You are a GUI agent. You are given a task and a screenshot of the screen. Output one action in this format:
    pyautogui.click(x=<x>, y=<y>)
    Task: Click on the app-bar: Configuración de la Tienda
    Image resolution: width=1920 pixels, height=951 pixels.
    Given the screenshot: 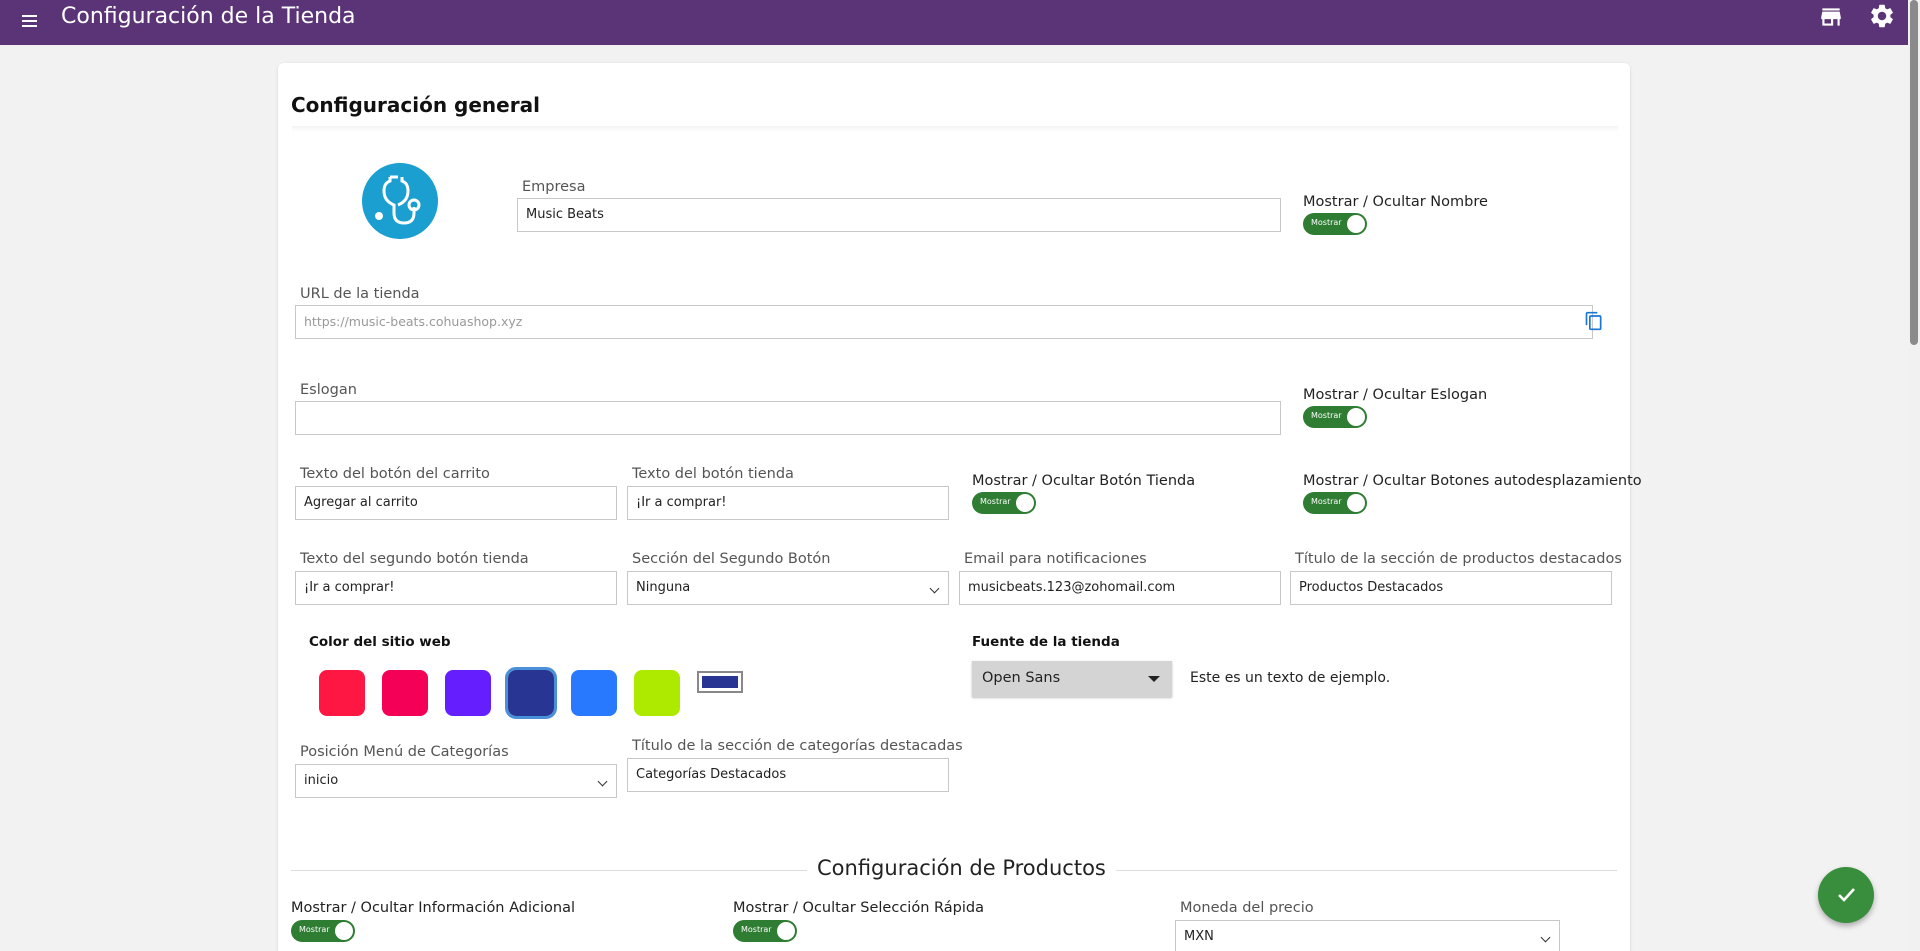 What is the action you would take?
    pyautogui.click(x=954, y=22)
    